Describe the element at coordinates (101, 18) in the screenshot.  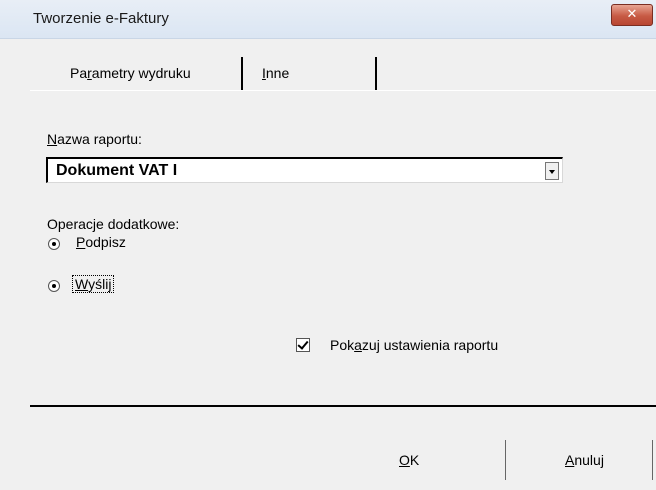
I see `window-title: Tworzenie e-Faktury` at that location.